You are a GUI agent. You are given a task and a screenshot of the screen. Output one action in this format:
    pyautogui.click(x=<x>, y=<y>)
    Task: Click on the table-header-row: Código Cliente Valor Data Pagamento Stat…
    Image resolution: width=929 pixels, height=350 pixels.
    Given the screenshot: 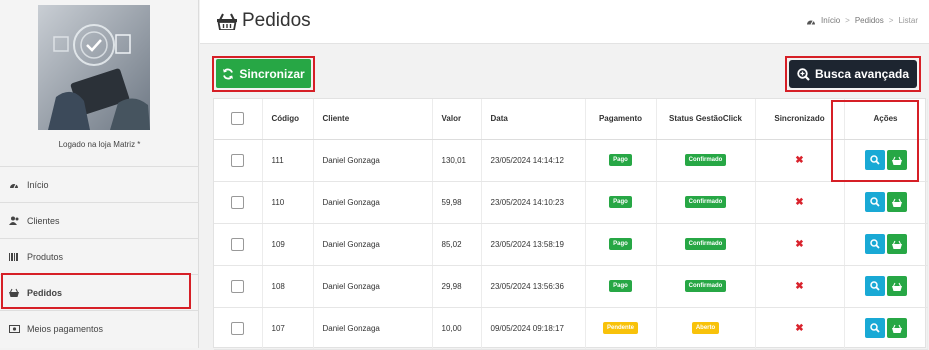 What is the action you would take?
    pyautogui.click(x=571, y=119)
    